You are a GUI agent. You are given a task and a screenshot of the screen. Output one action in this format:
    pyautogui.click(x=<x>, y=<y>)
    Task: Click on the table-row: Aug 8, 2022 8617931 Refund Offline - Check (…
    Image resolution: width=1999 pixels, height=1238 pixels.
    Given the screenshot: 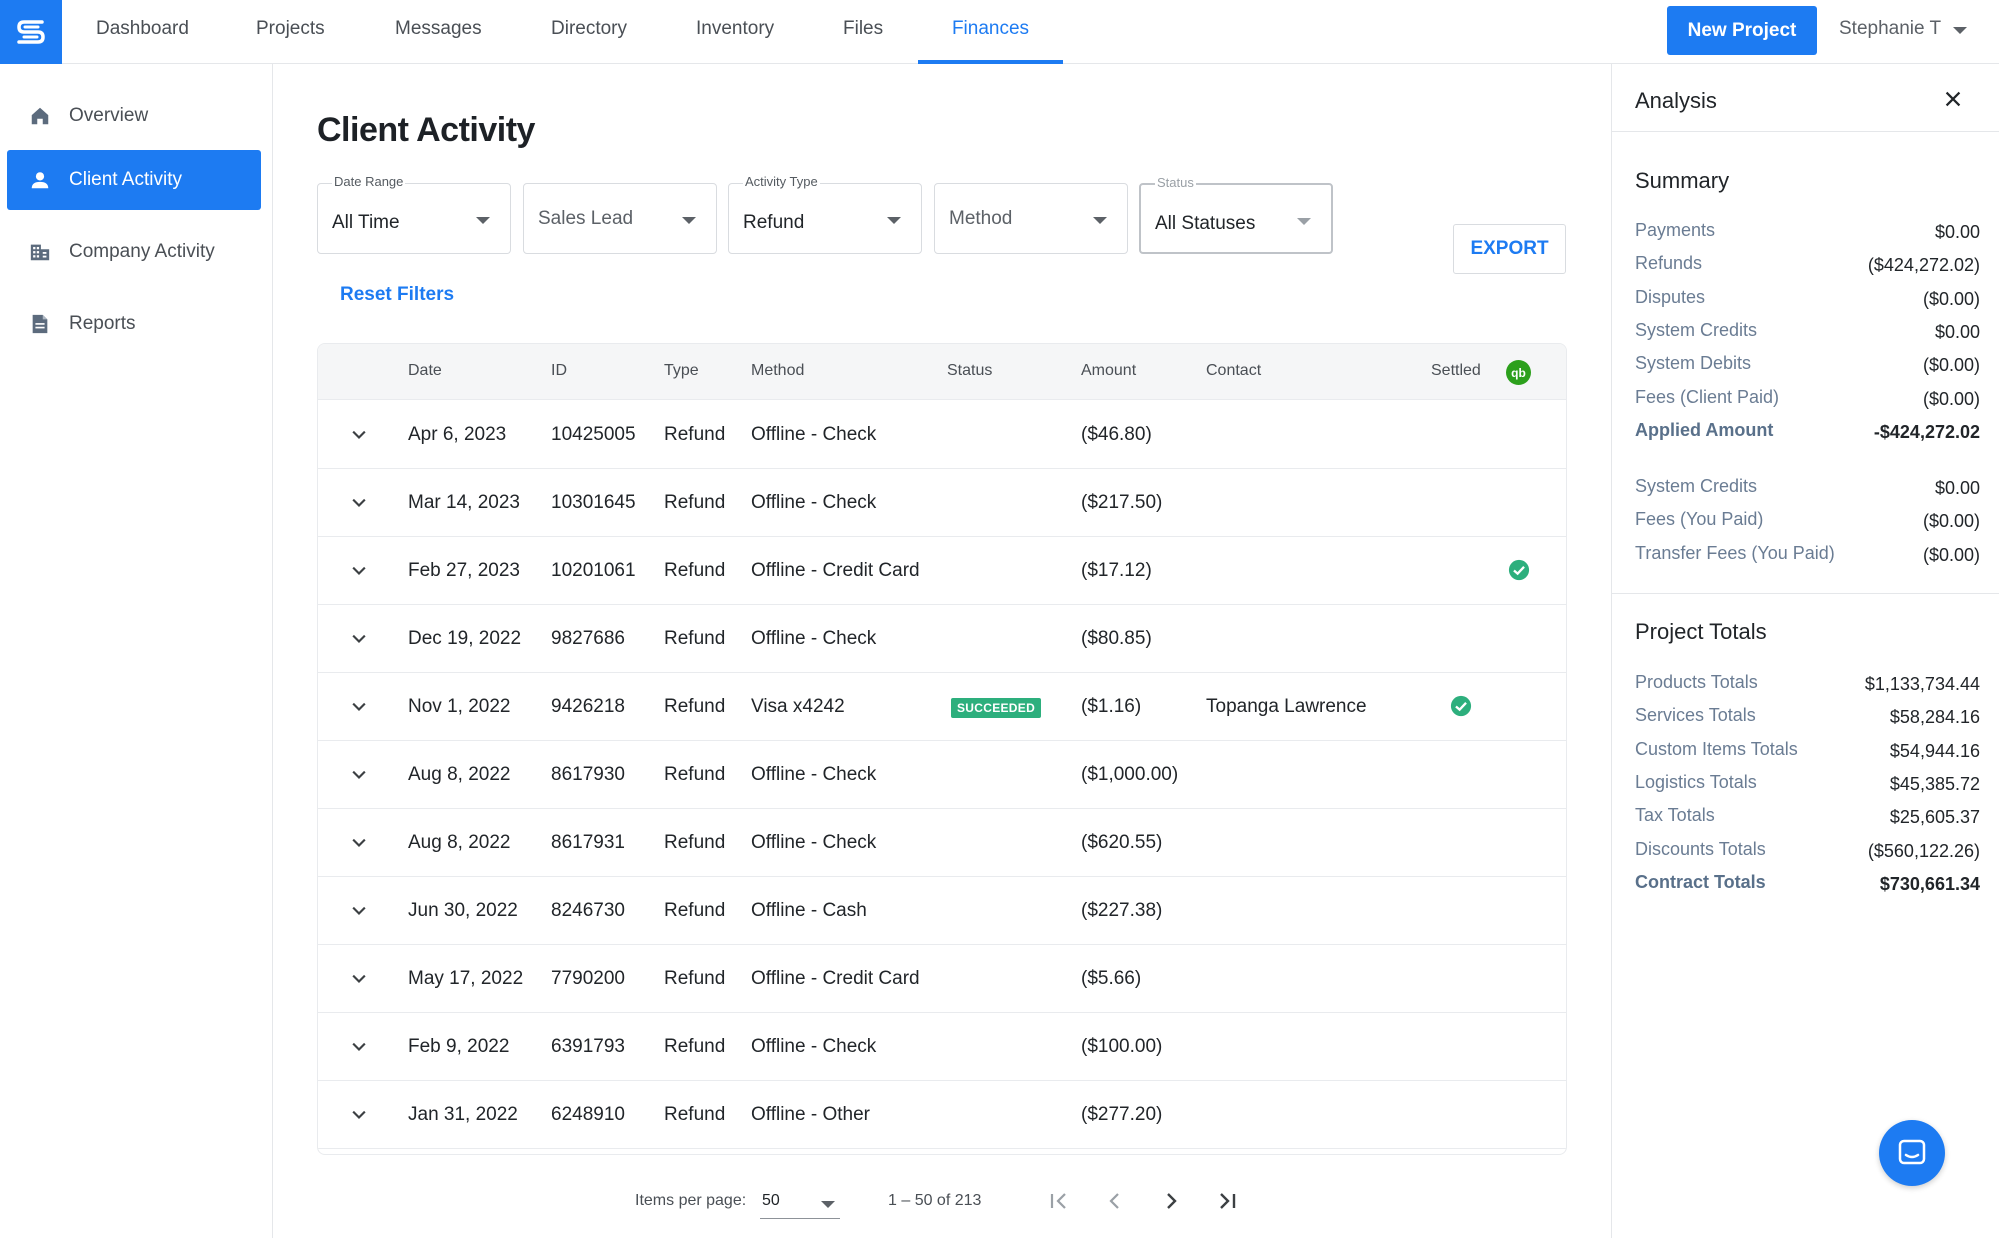 What is the action you would take?
    pyautogui.click(x=942, y=843)
    